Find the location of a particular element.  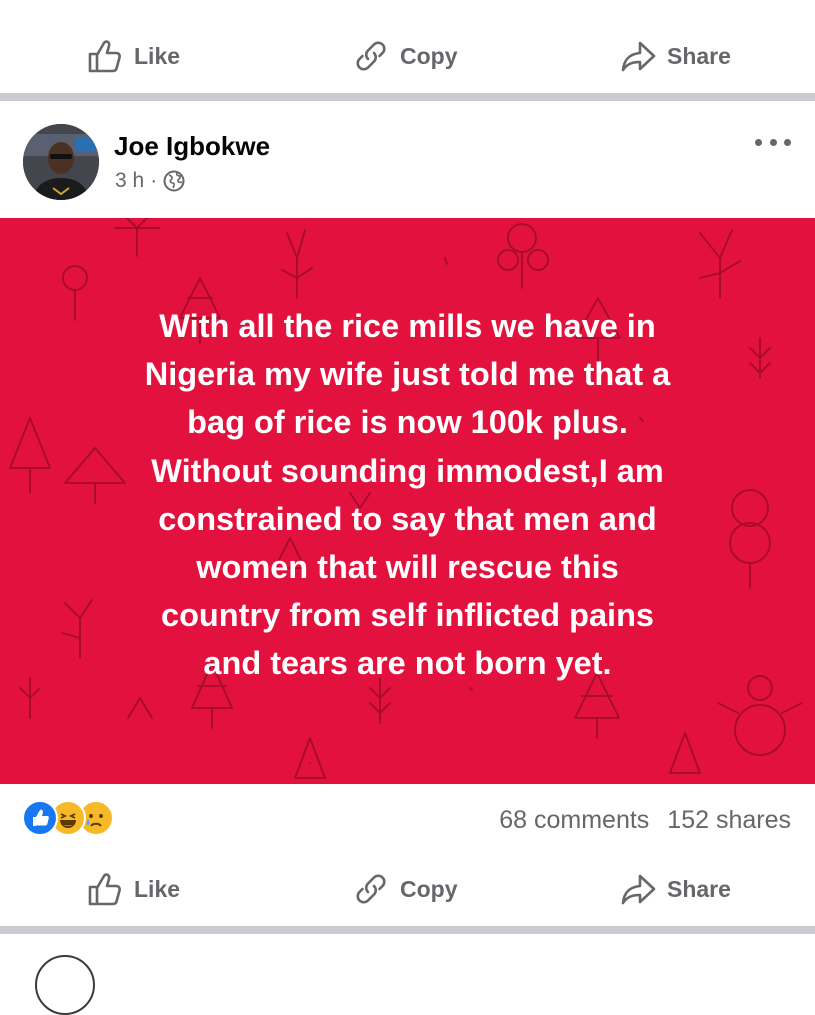

reaction-summary is located at coordinates (72, 818).